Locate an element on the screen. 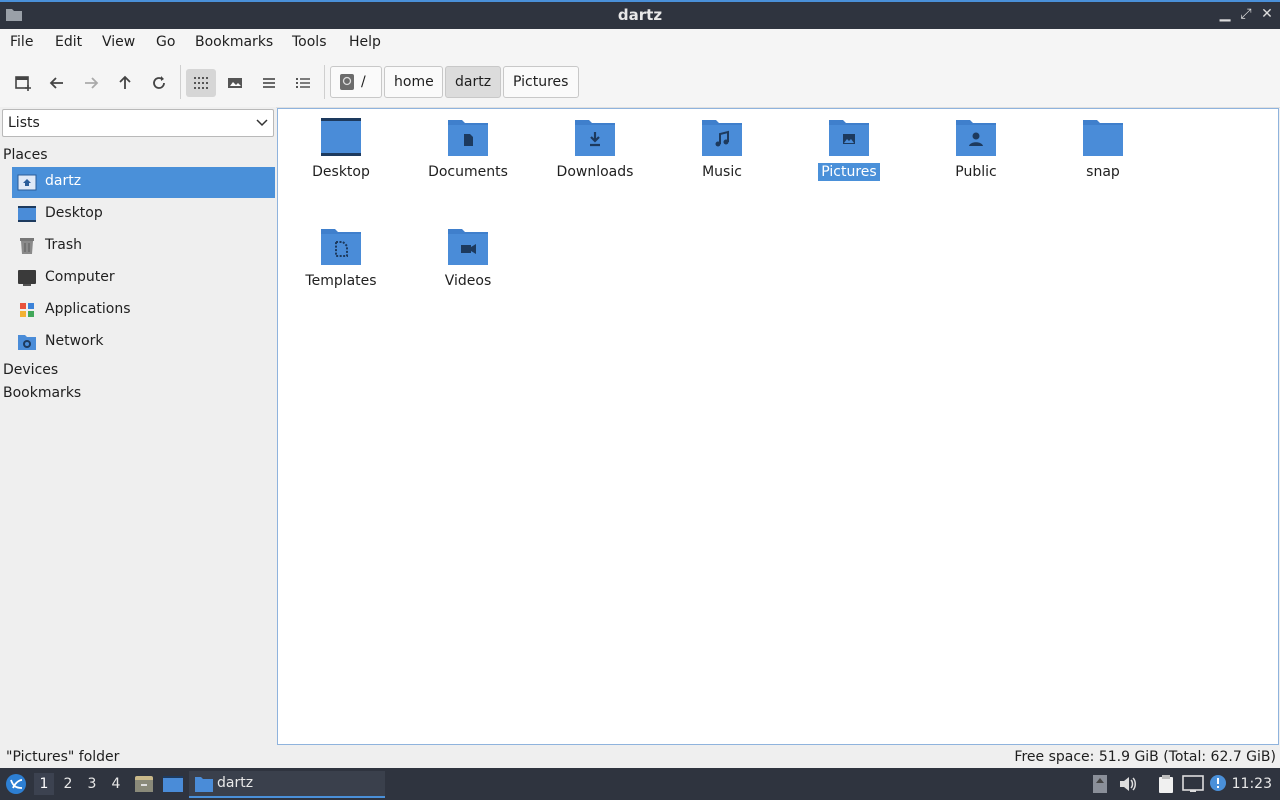  thumbnail-view-button is located at coordinates (235, 83).